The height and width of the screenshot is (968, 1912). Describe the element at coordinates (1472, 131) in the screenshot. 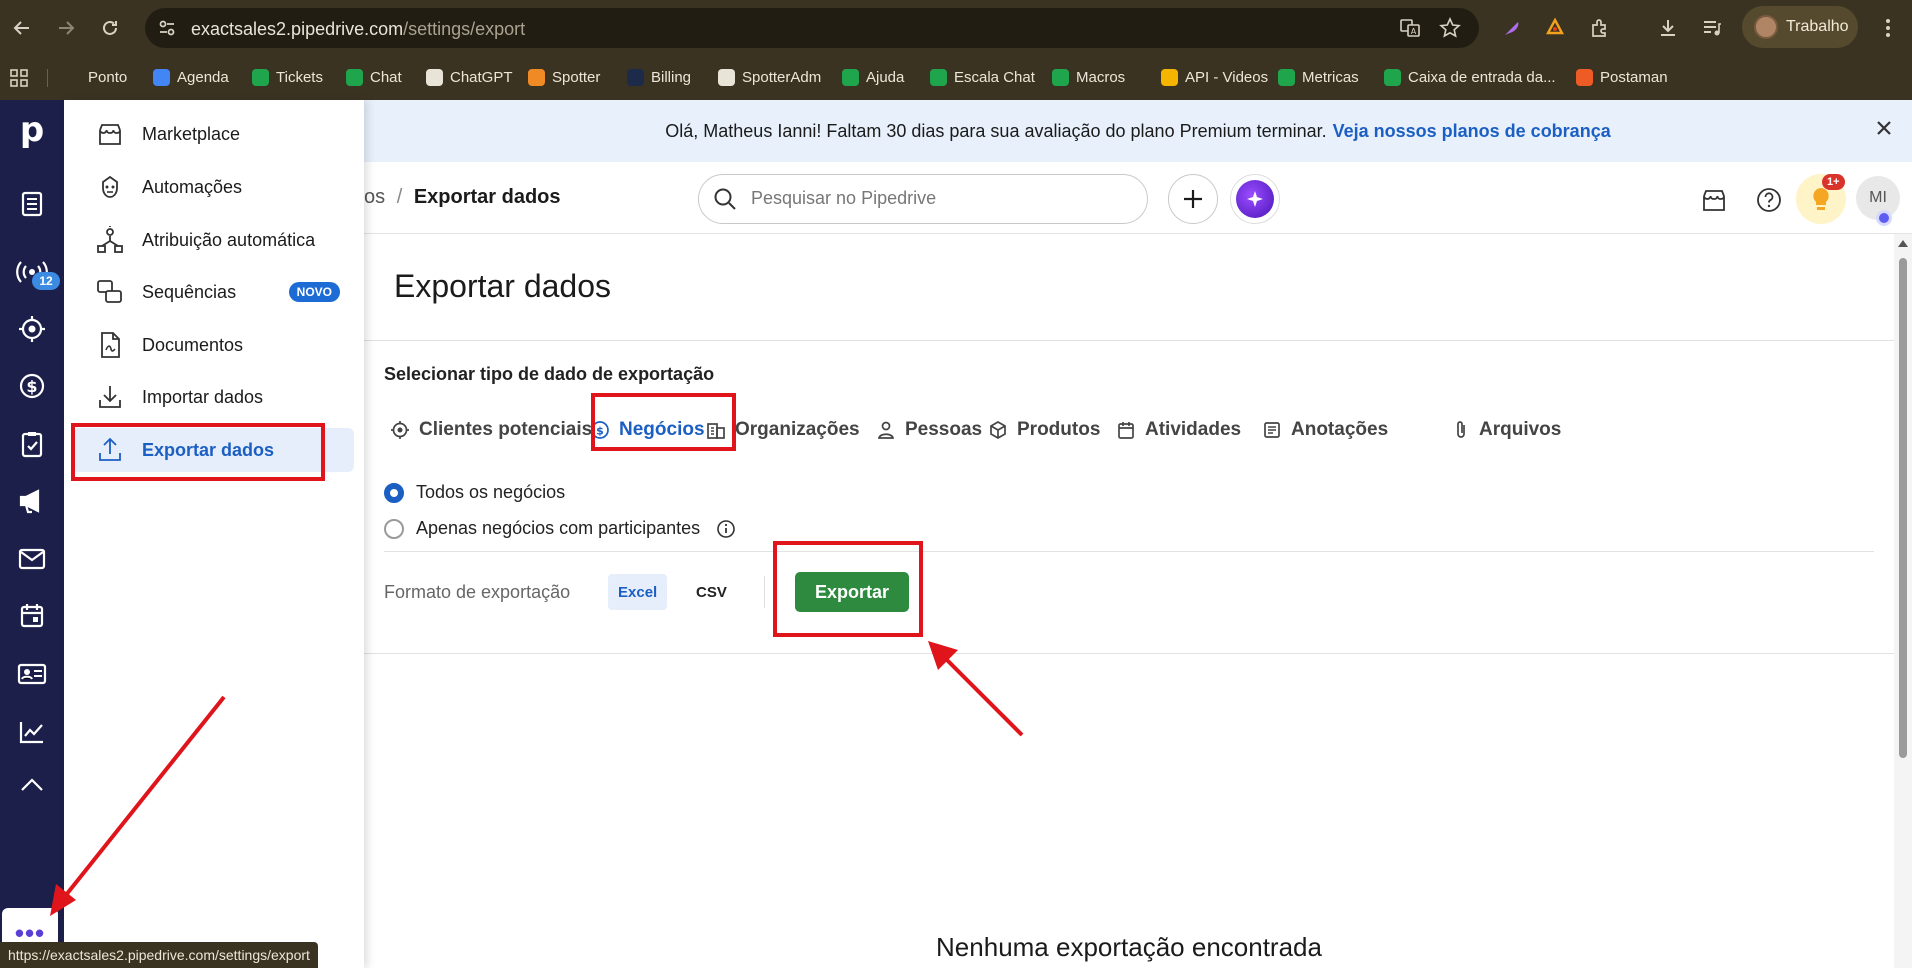

I see `billing-plans-link: Veja nossos planos de cobrança` at that location.